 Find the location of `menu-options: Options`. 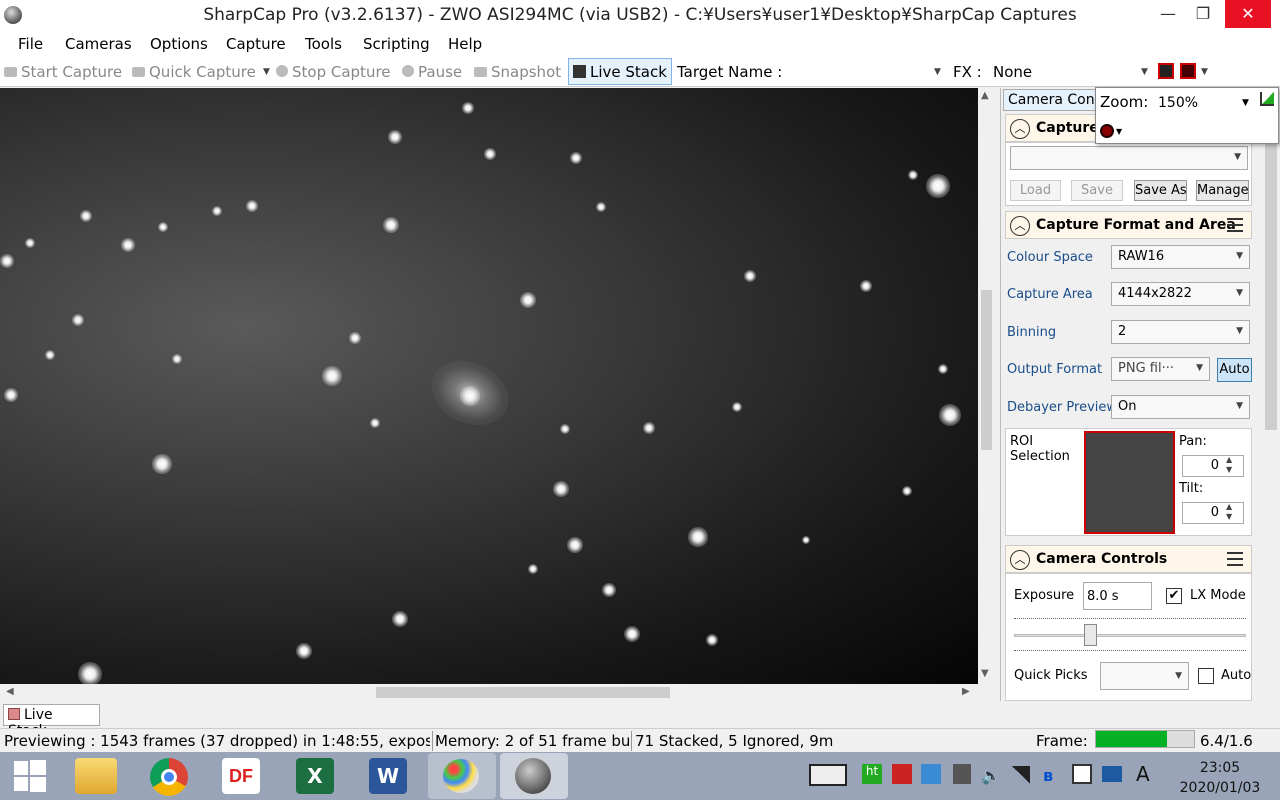

menu-options: Options is located at coordinates (179, 44).